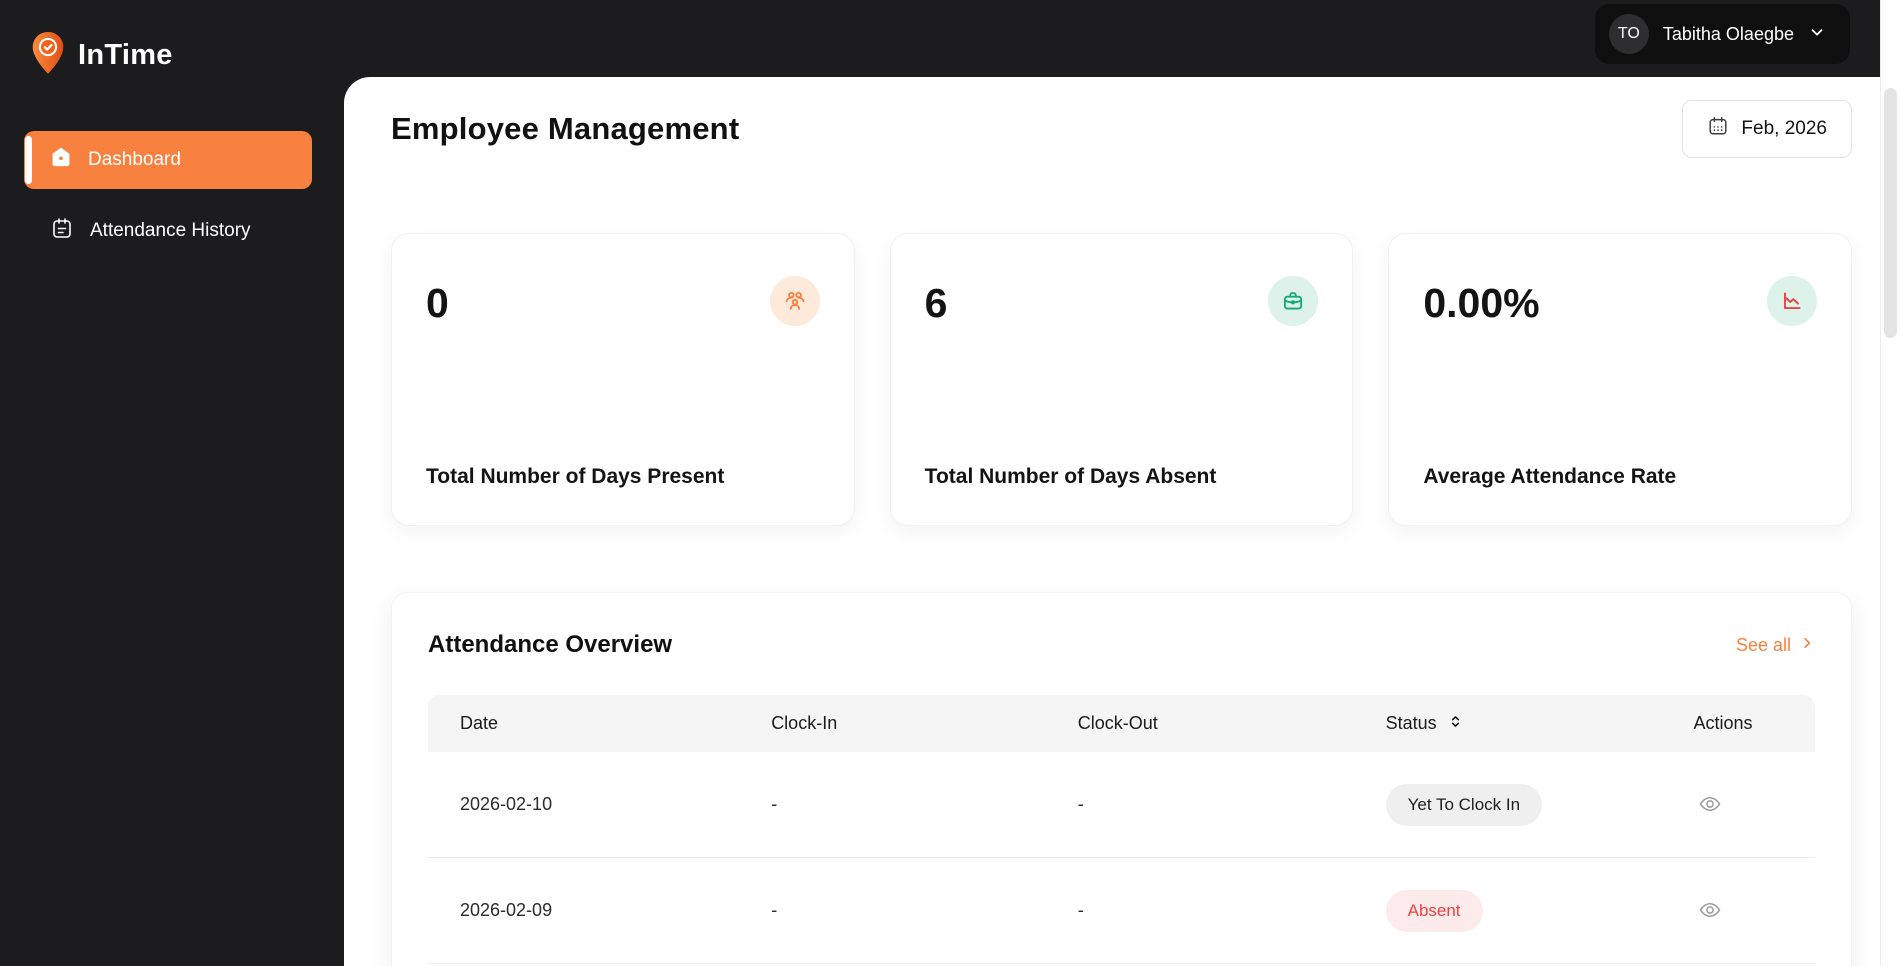 The image size is (1900, 966). What do you see at coordinates (437, 303) in the screenshot?
I see `stat-value: 0` at bounding box center [437, 303].